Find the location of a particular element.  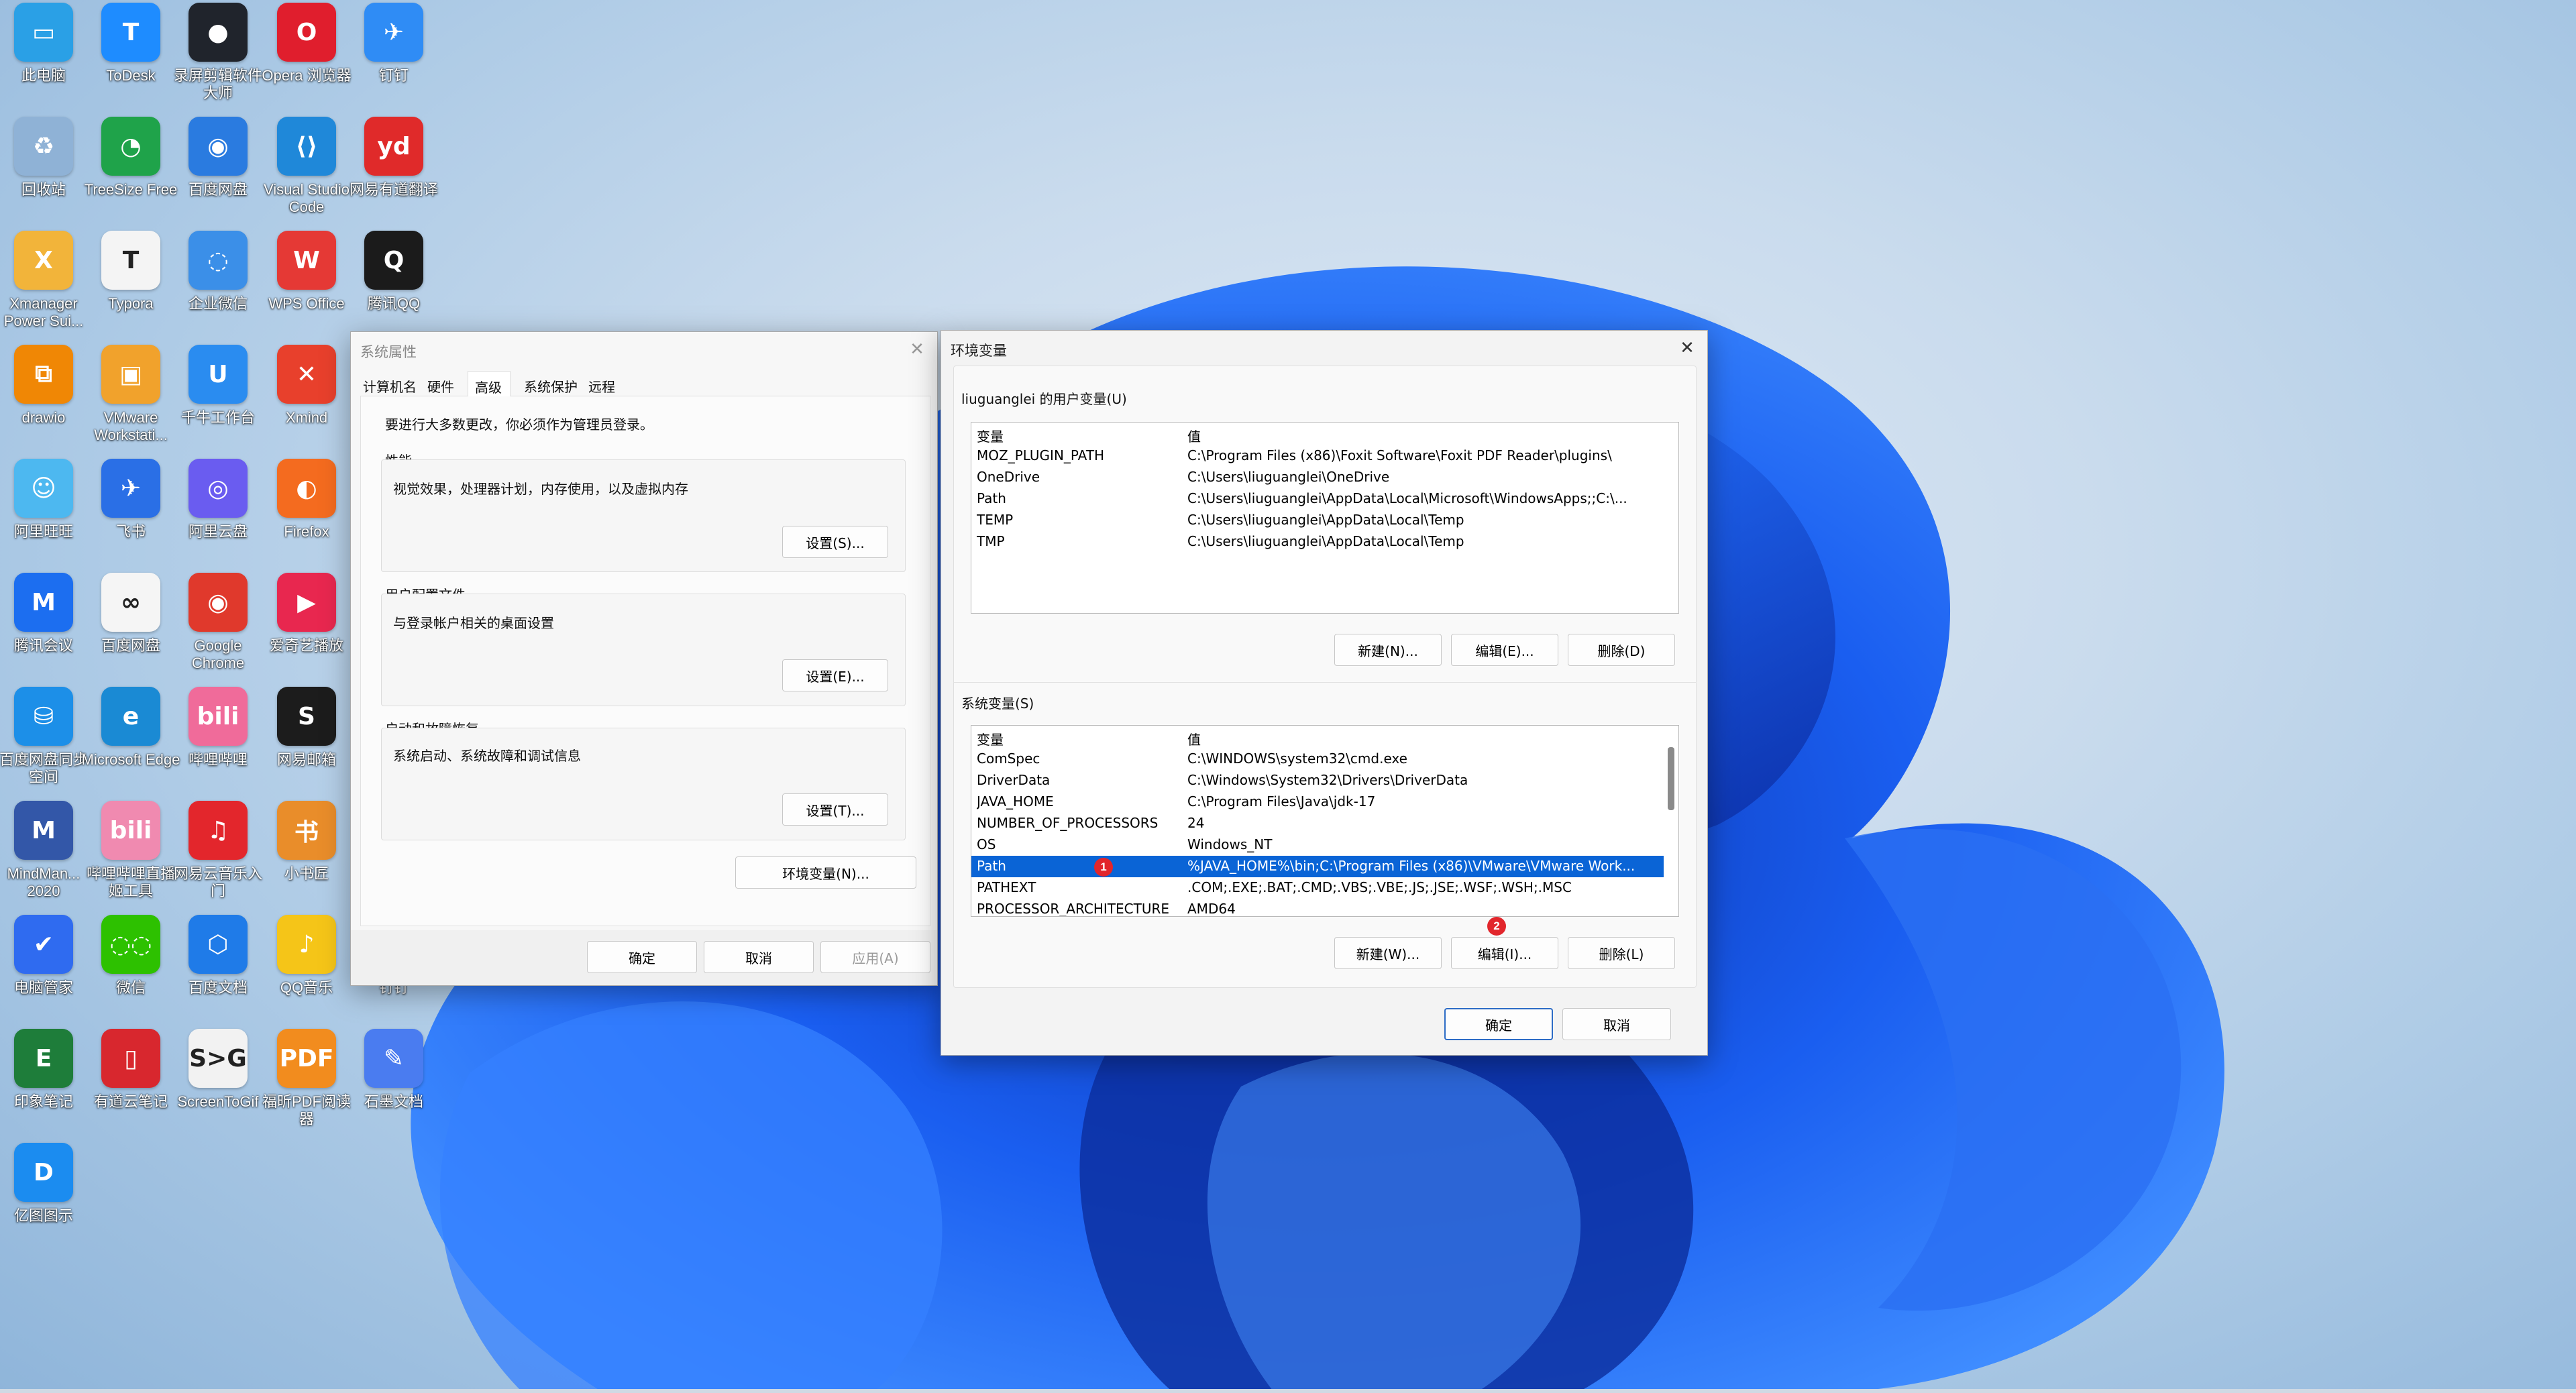

user-delete-button: 删除(D) is located at coordinates (1621, 650).